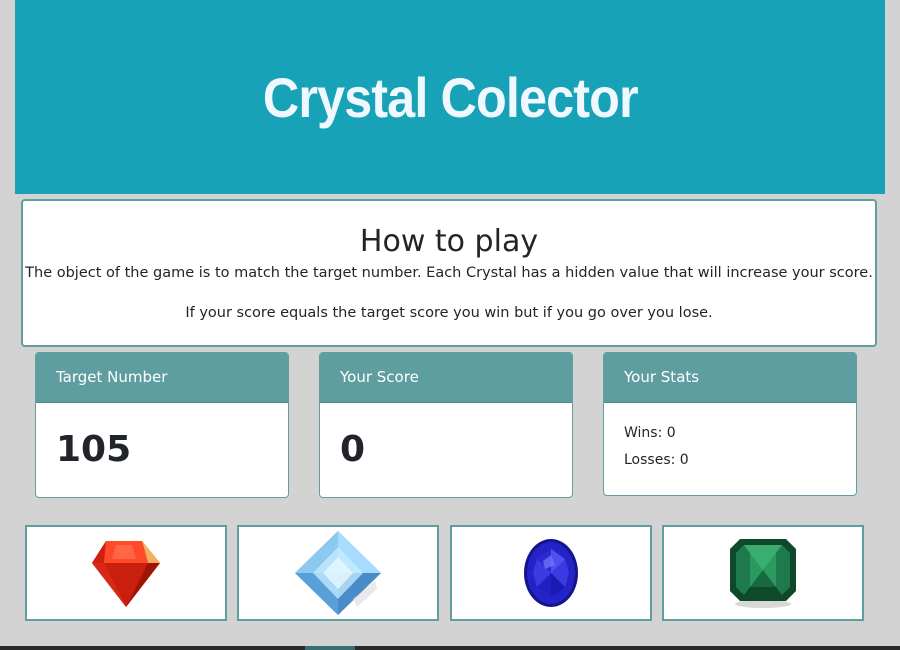 The width and height of the screenshot is (900, 650). I want to click on bottom-taskbar-strip, so click(450, 648).